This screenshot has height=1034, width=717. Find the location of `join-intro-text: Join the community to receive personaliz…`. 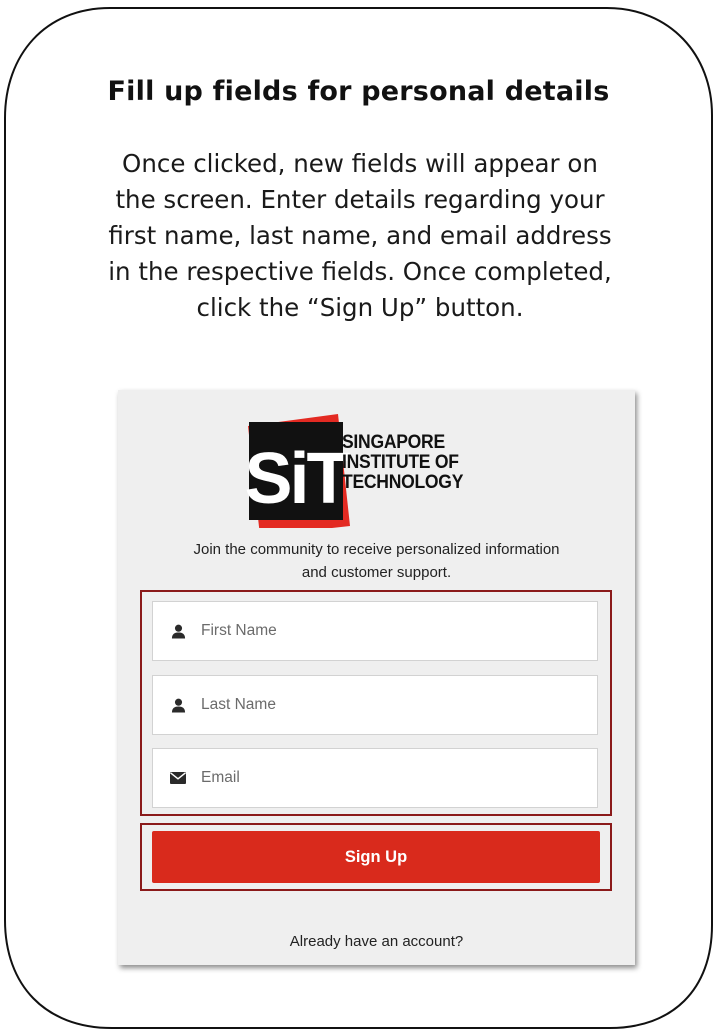

join-intro-text: Join the community to receive personaliz… is located at coordinates (376, 561).